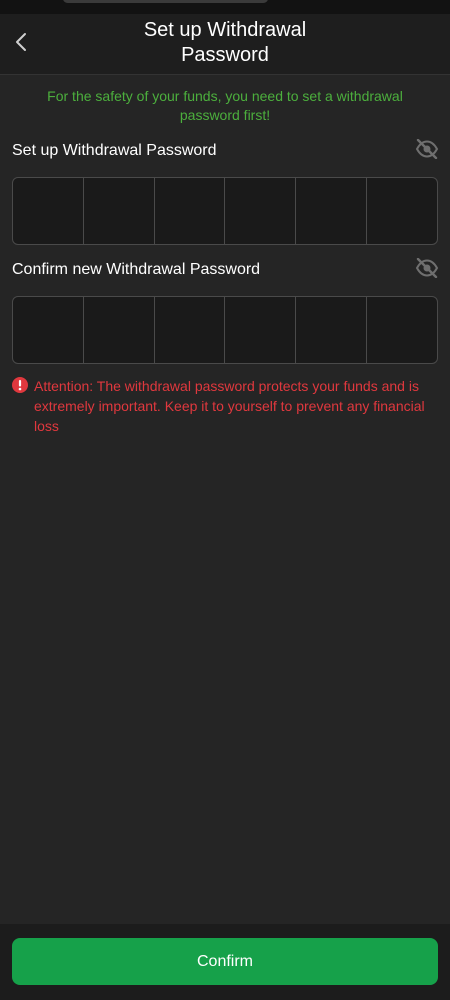  I want to click on app-header: Set up Withdrawal Password, so click(225, 44).